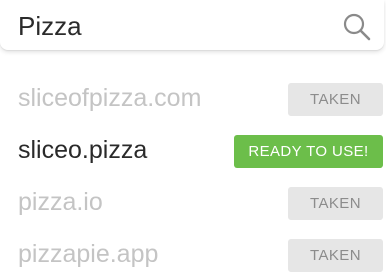 The image size is (386, 280). I want to click on search-input: Pizza, so click(50, 26).